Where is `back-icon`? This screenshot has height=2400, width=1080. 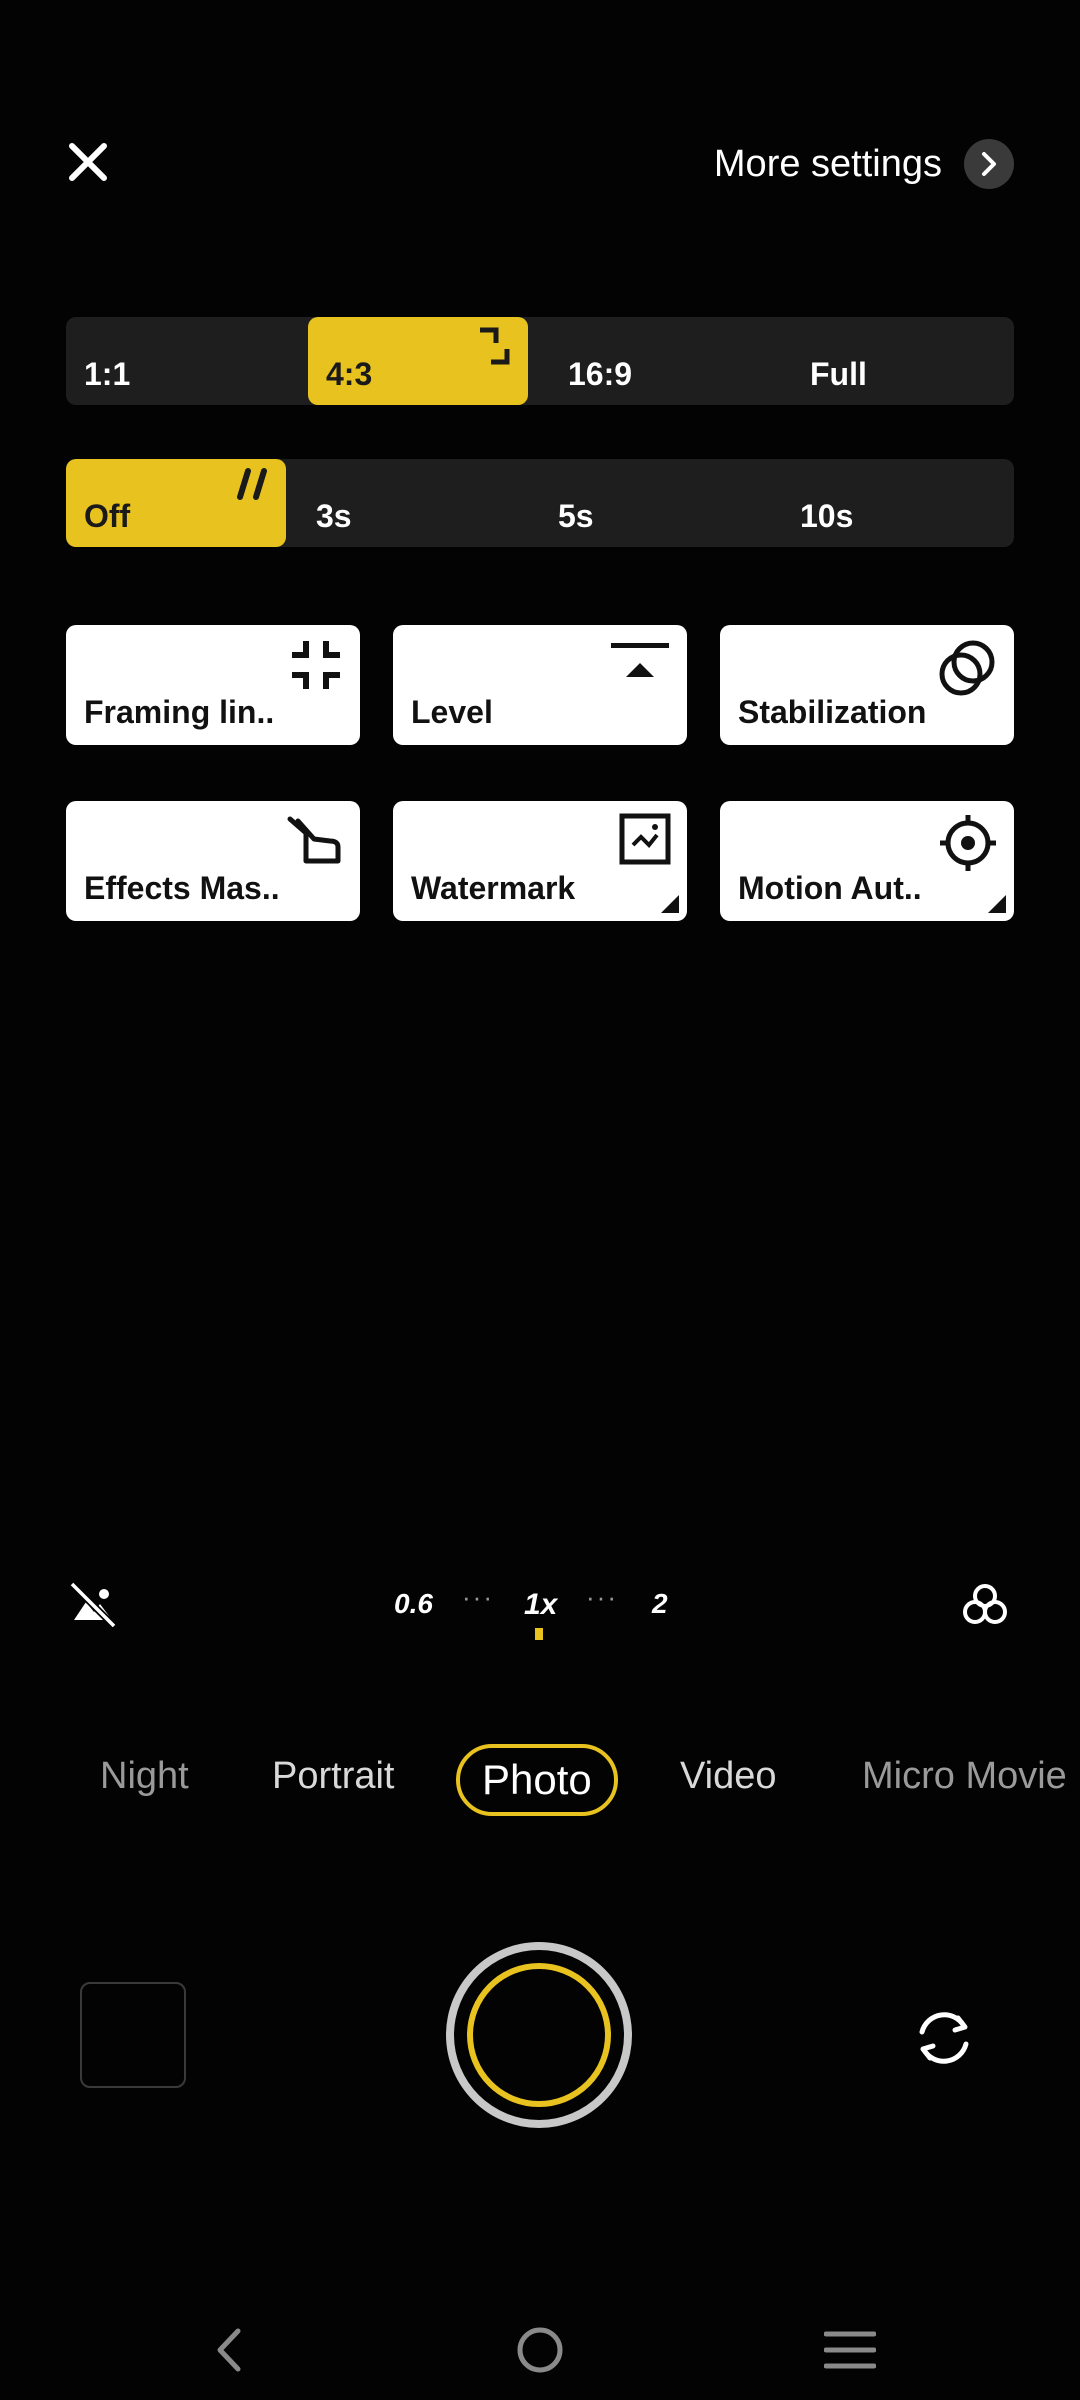
back-icon is located at coordinates (229, 2350).